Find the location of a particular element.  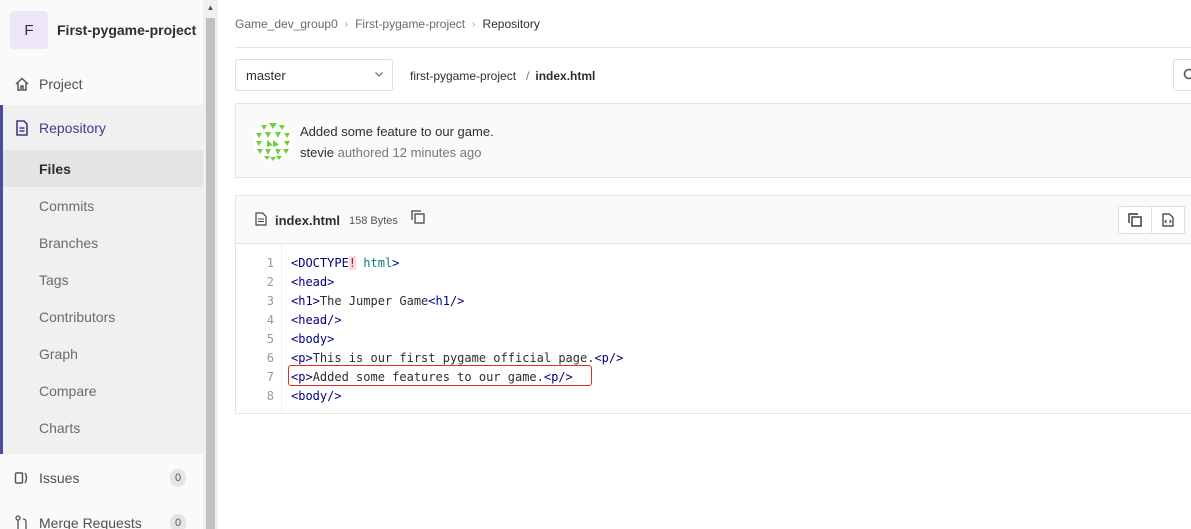

breadcrumb-project: First-pygame-project is located at coordinates (410, 24).